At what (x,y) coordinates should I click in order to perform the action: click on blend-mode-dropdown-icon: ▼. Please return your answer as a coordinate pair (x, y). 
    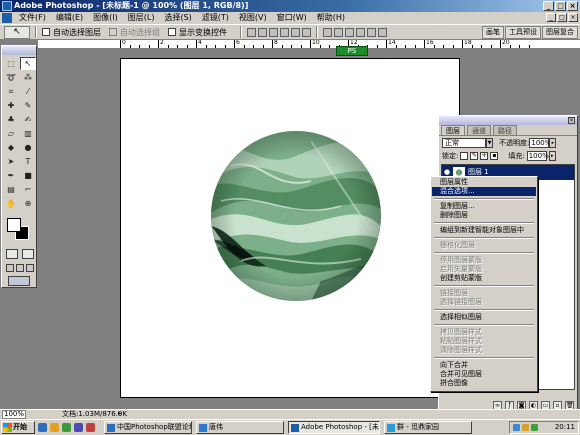
    Looking at the image, I should click on (489, 142).